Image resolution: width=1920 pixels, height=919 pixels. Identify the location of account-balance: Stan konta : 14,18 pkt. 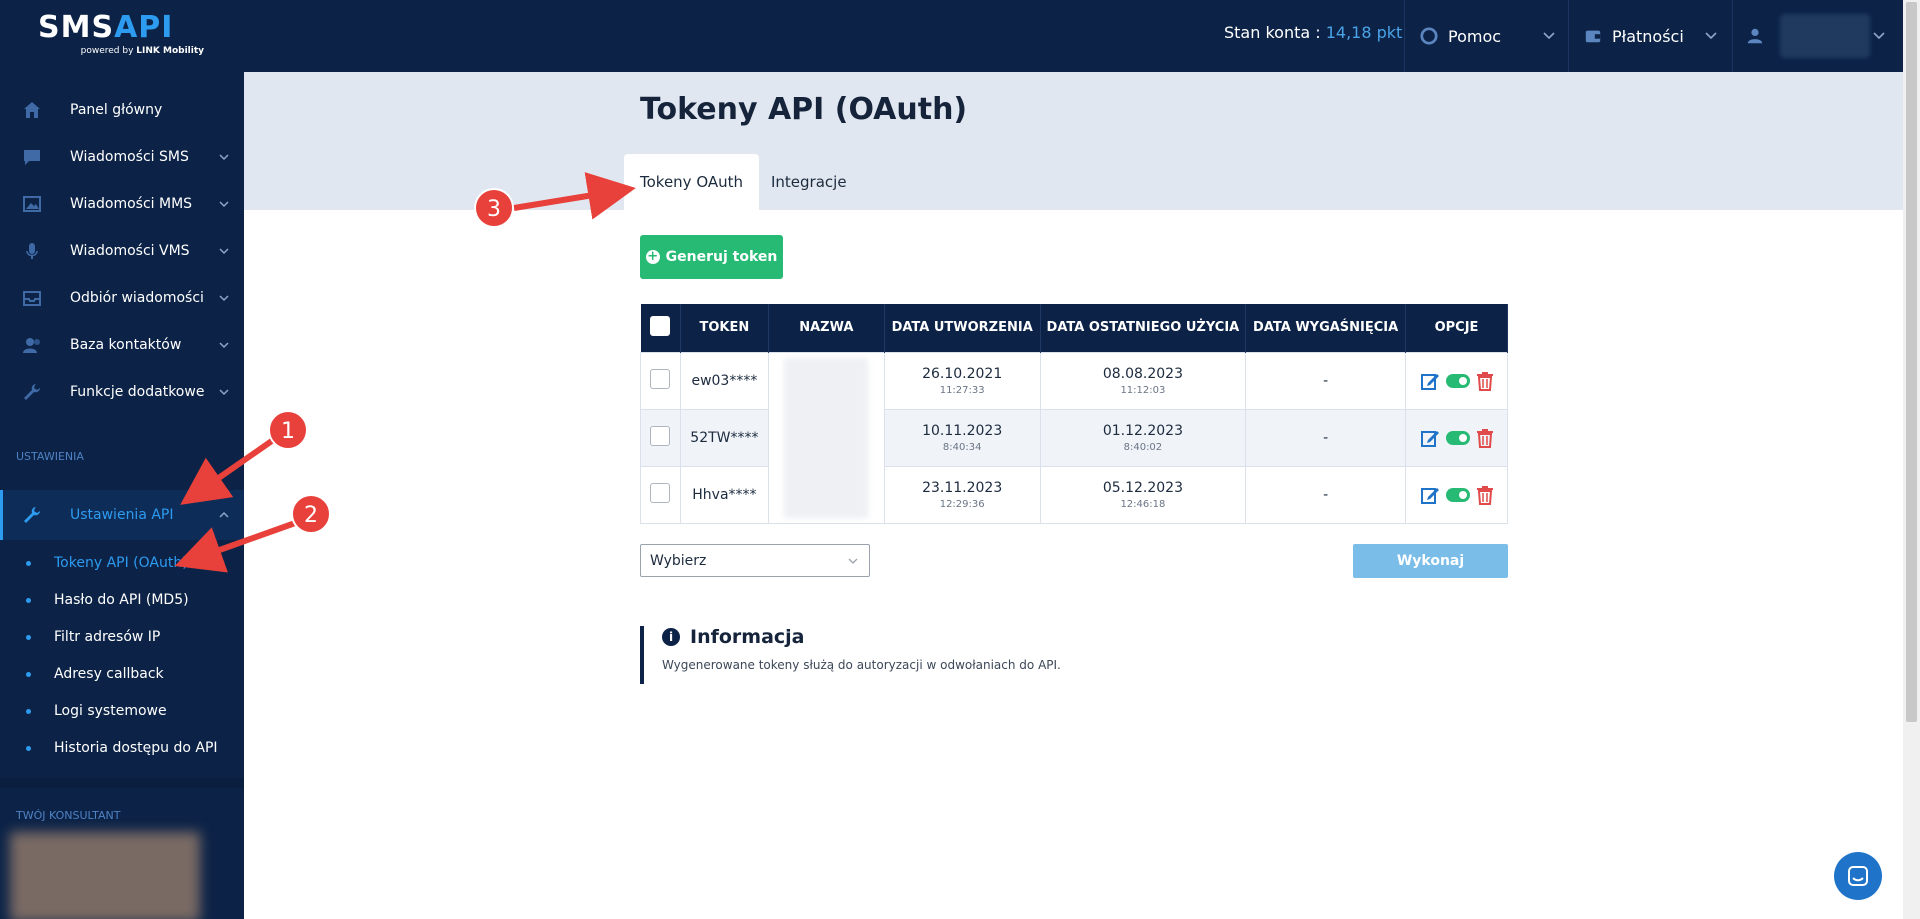
(1313, 32).